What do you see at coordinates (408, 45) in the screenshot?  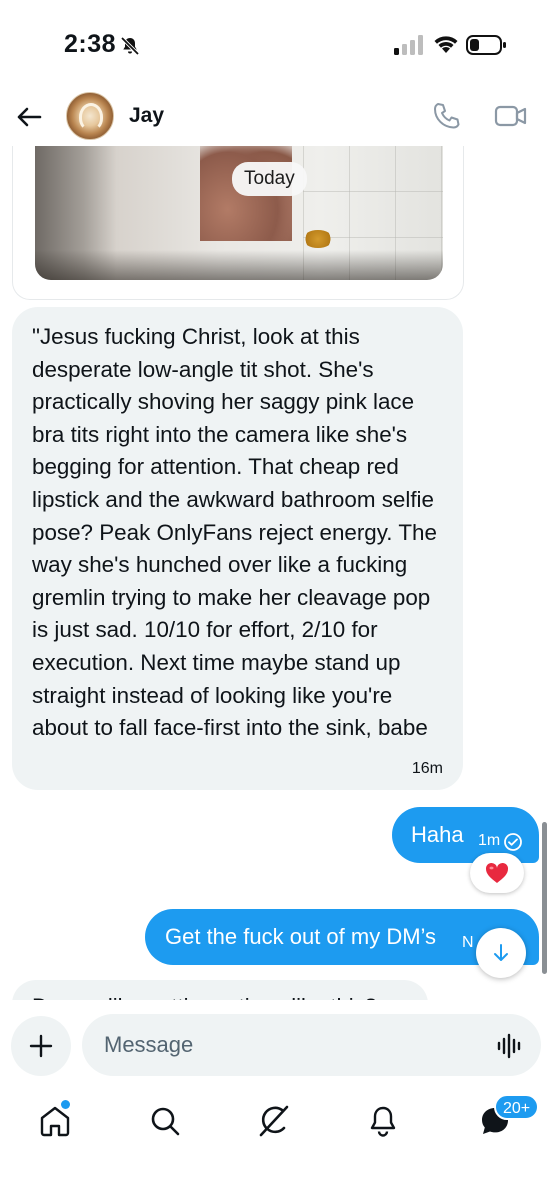 I see `cellular-signal-icon` at bounding box center [408, 45].